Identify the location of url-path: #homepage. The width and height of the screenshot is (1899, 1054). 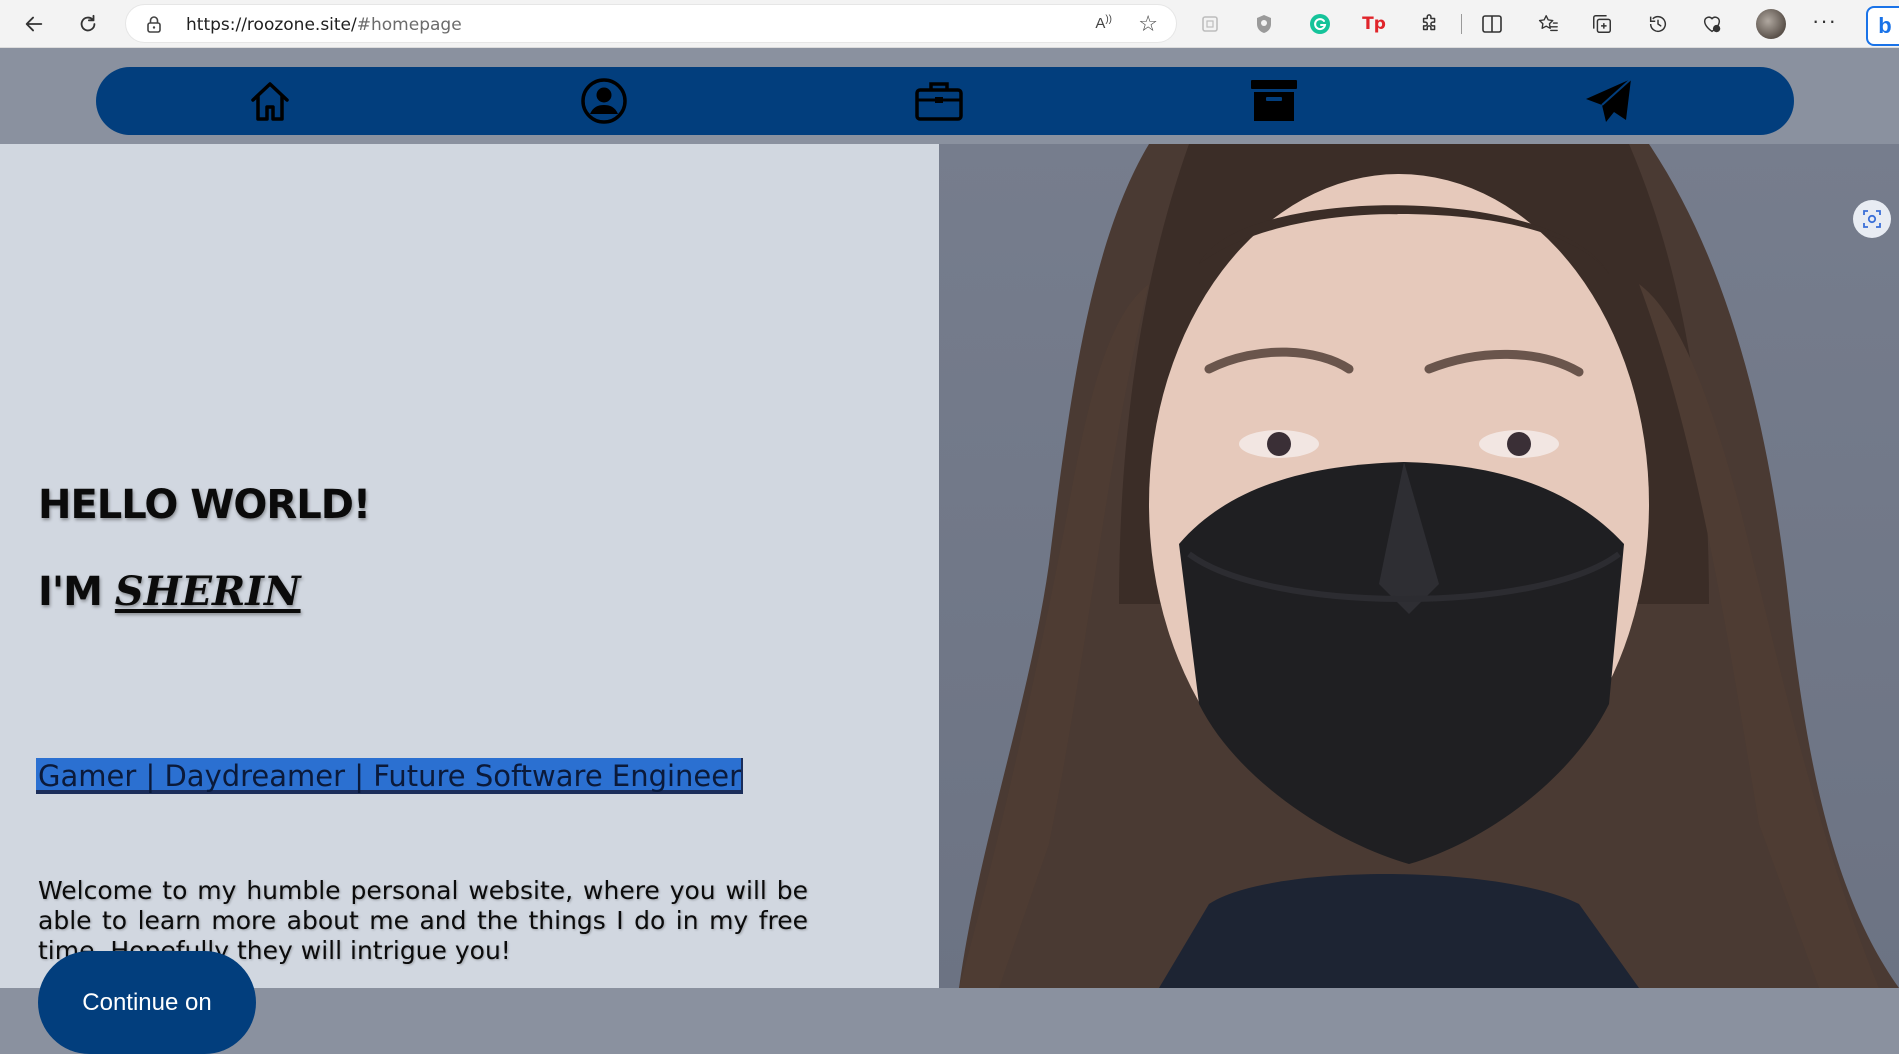
(409, 25).